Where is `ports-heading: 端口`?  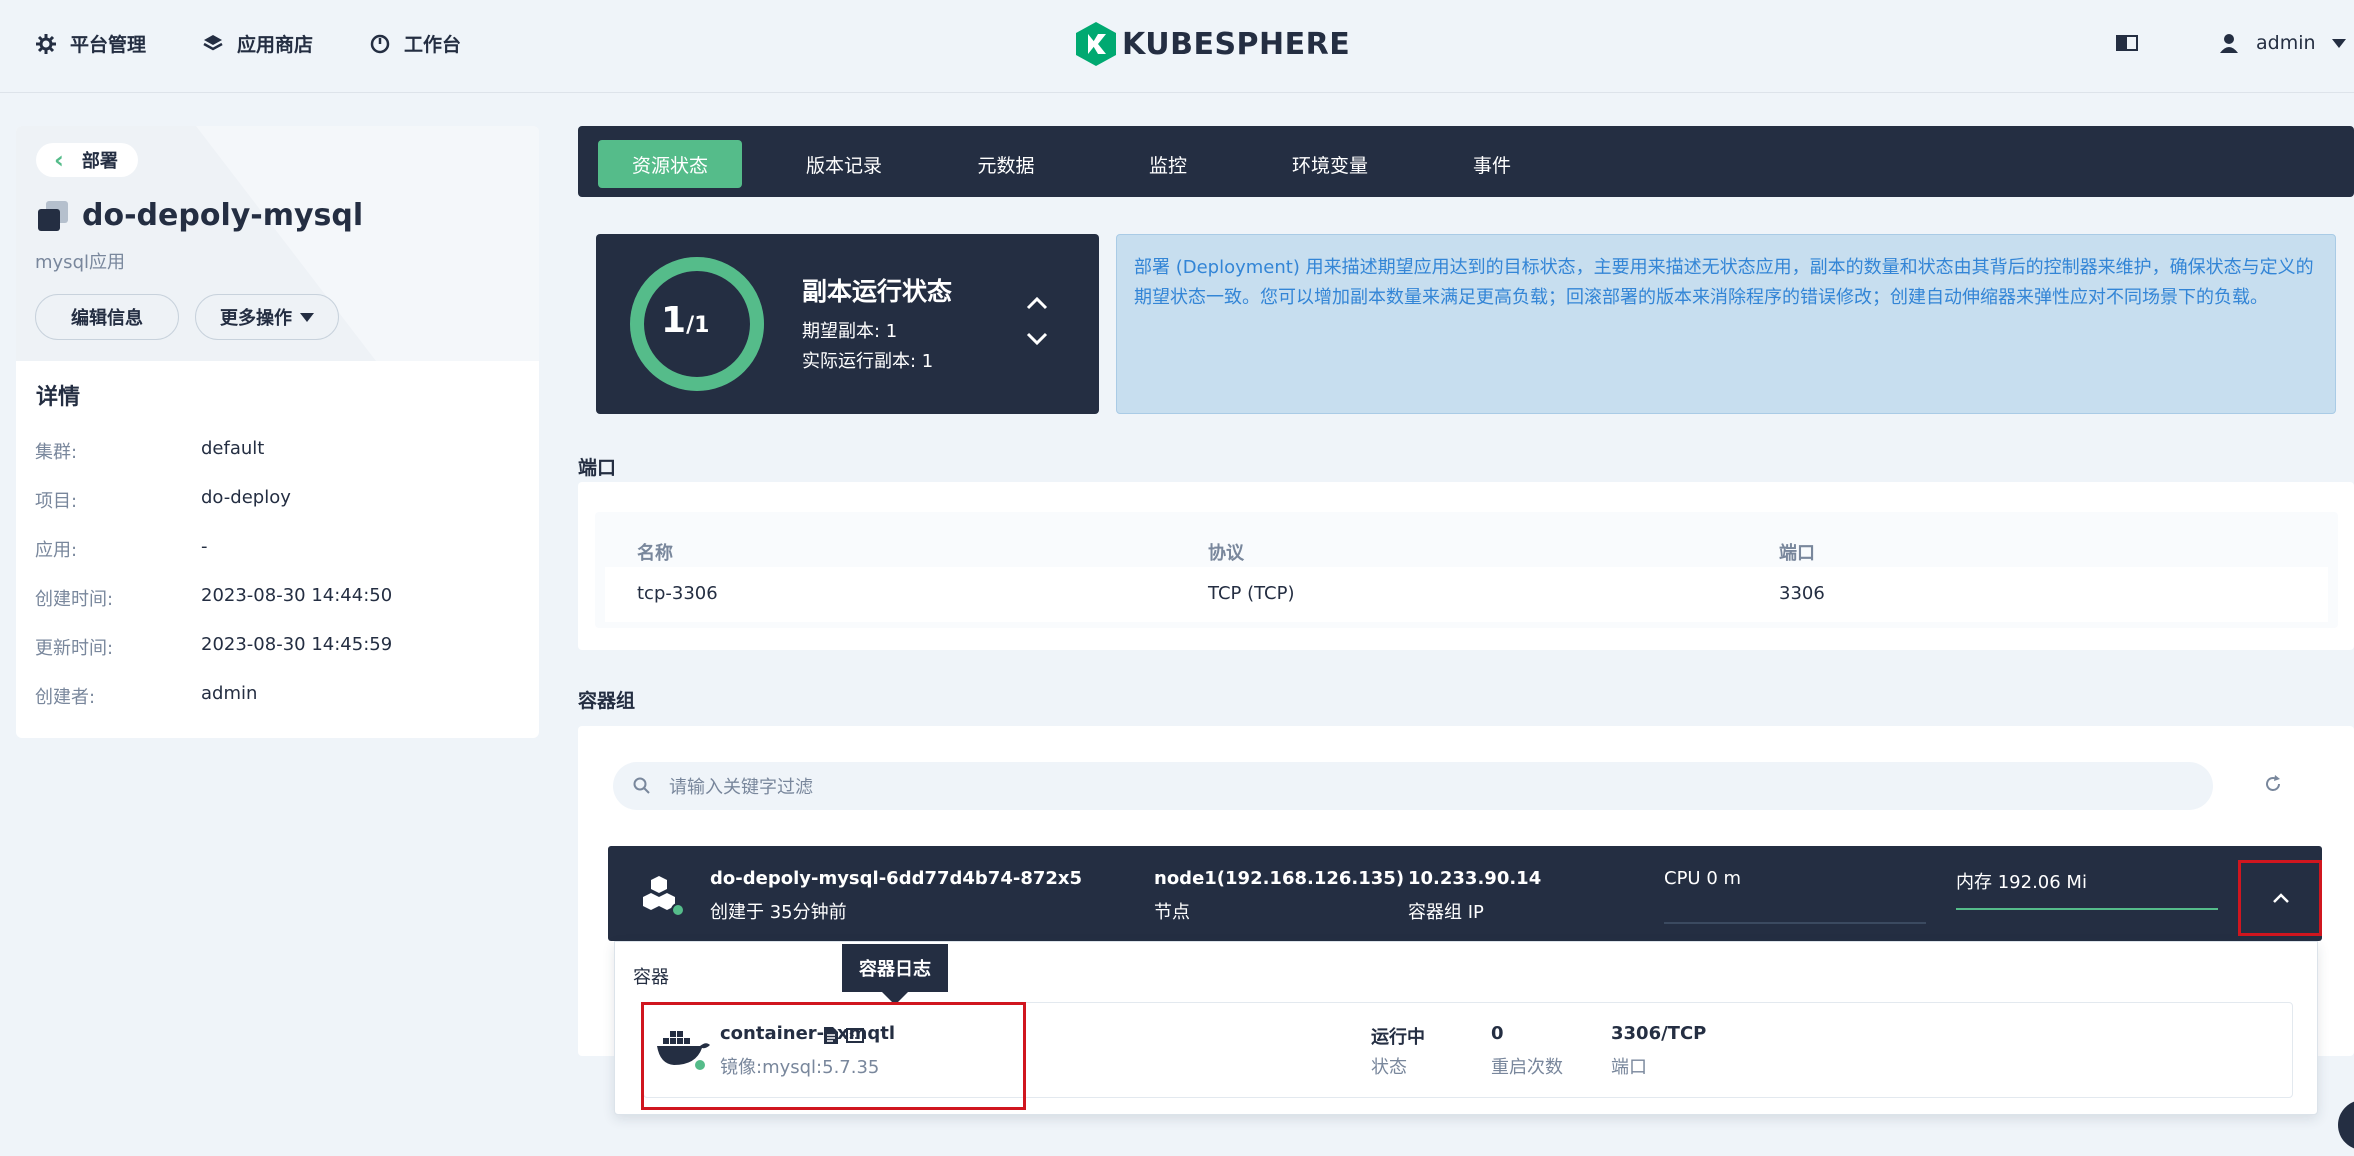 ports-heading: 端口 is located at coordinates (597, 468).